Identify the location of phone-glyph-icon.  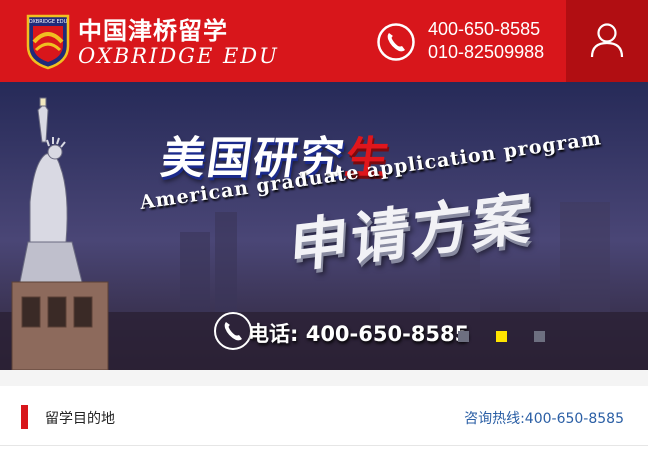
(233, 331).